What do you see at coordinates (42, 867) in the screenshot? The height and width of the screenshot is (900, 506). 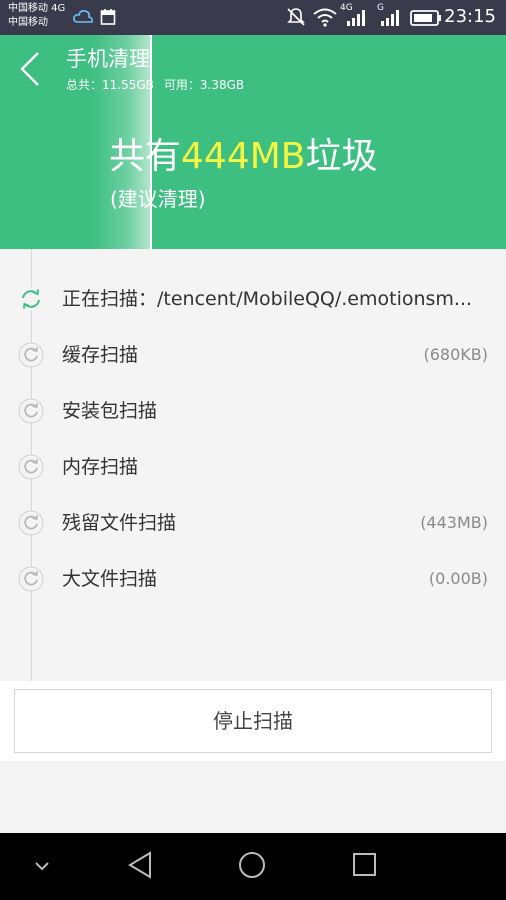 I see `collapse-icon` at bounding box center [42, 867].